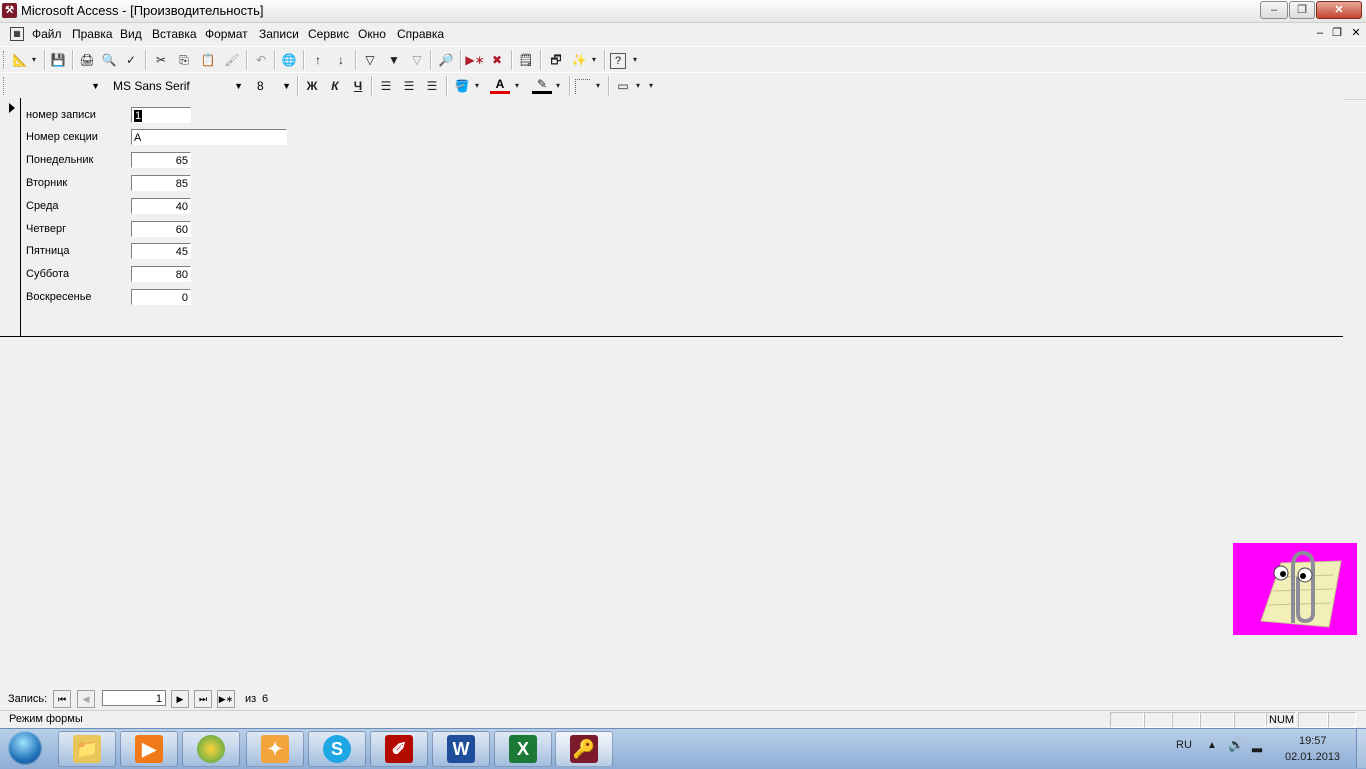  What do you see at coordinates (86, 699) in the screenshot?
I see `previous-record-button: ◀` at bounding box center [86, 699].